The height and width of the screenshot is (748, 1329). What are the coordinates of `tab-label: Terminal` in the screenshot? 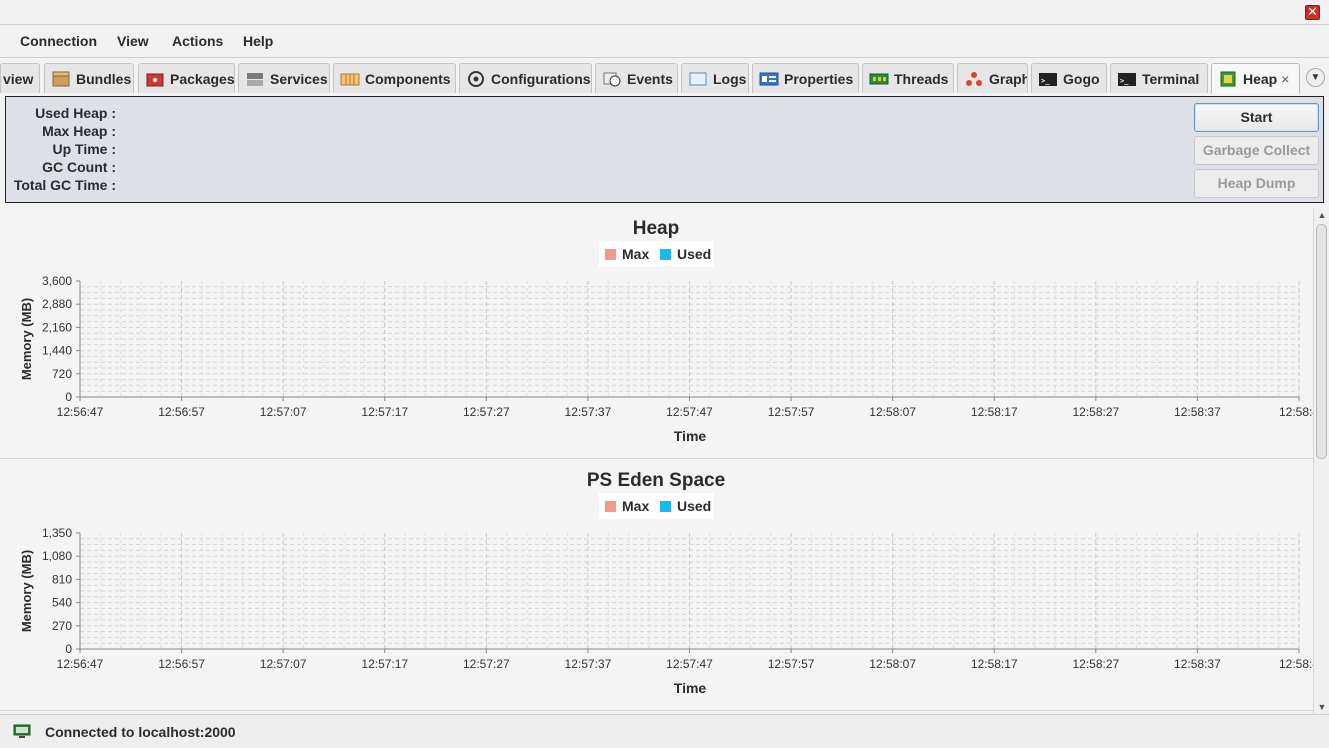 It's located at (1171, 78).